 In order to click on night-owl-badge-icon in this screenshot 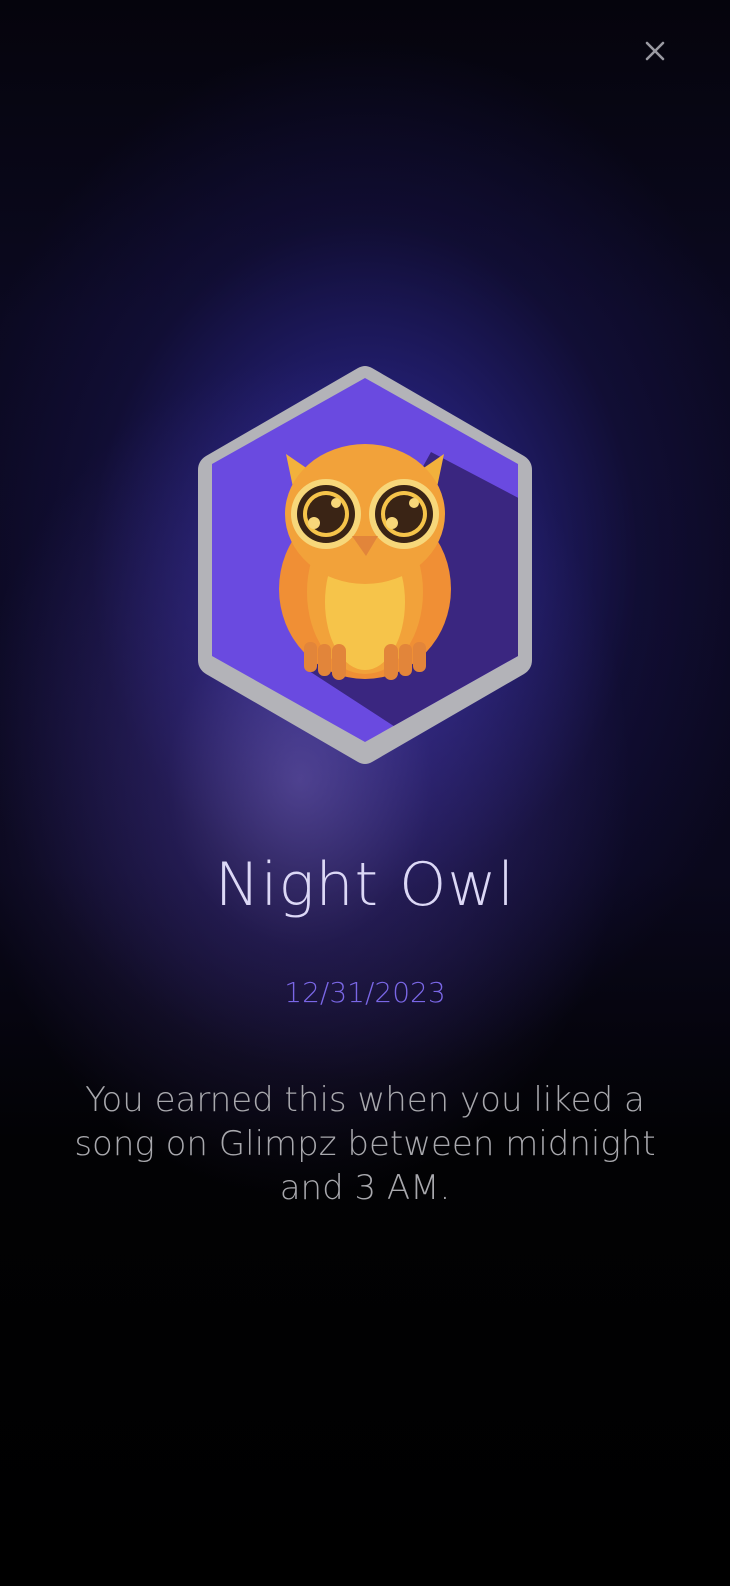, I will do `click(365, 566)`.